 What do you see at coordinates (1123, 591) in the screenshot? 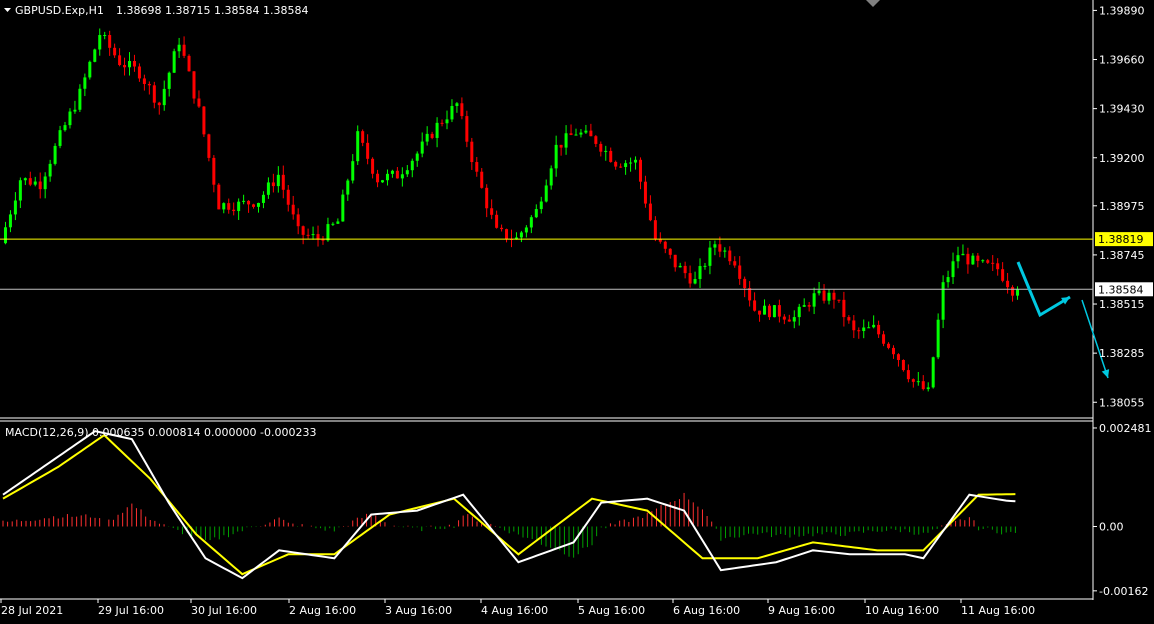
I see `macd-tick-label: -0.00162` at bounding box center [1123, 591].